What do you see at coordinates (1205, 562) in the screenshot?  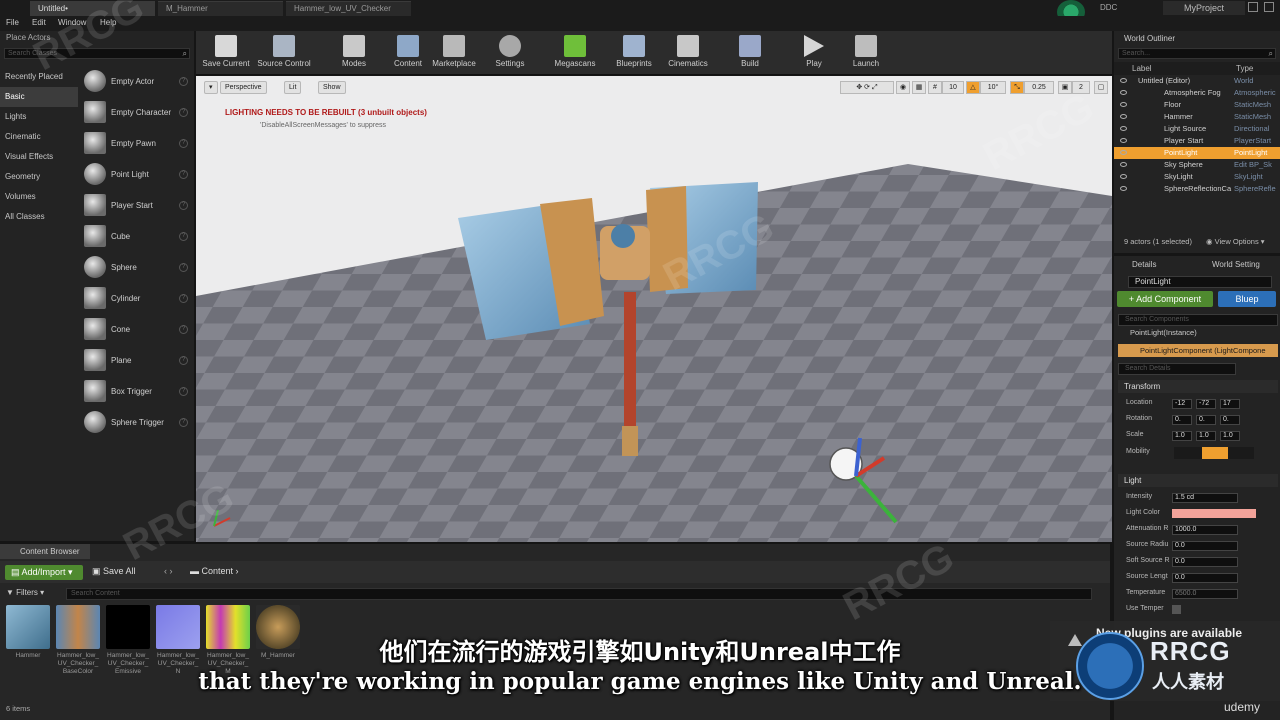 I see `soft-source-field: 0.0` at bounding box center [1205, 562].